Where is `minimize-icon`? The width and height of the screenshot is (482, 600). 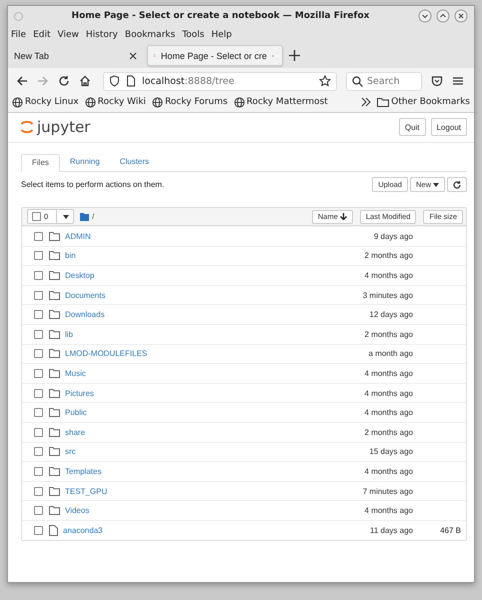
minimize-icon is located at coordinates (425, 16).